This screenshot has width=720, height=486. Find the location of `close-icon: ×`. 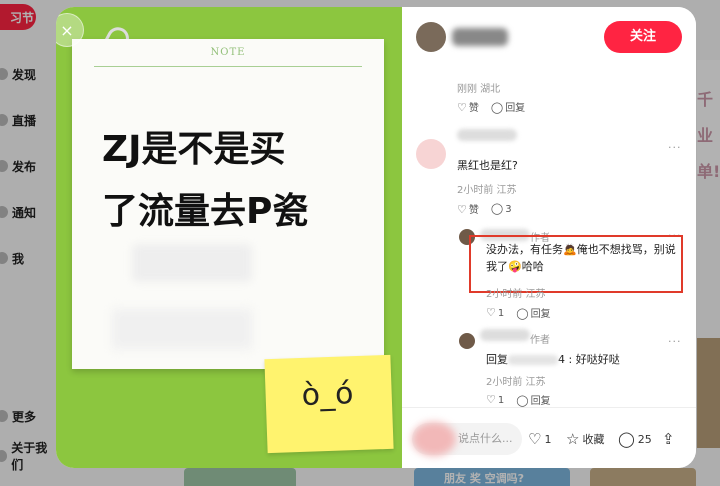

close-icon: × is located at coordinates (67, 30).